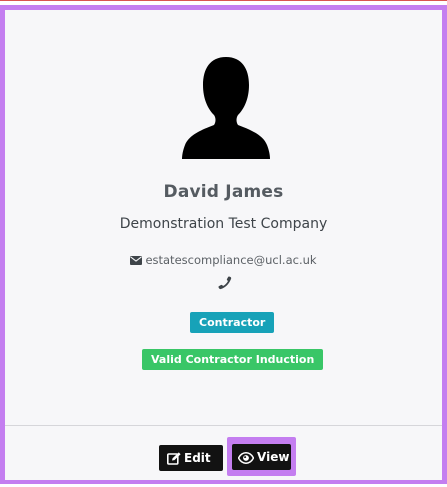  What do you see at coordinates (230, 260) in the screenshot?
I see `email-address: estatescompliance@ucl.ac.uk` at bounding box center [230, 260].